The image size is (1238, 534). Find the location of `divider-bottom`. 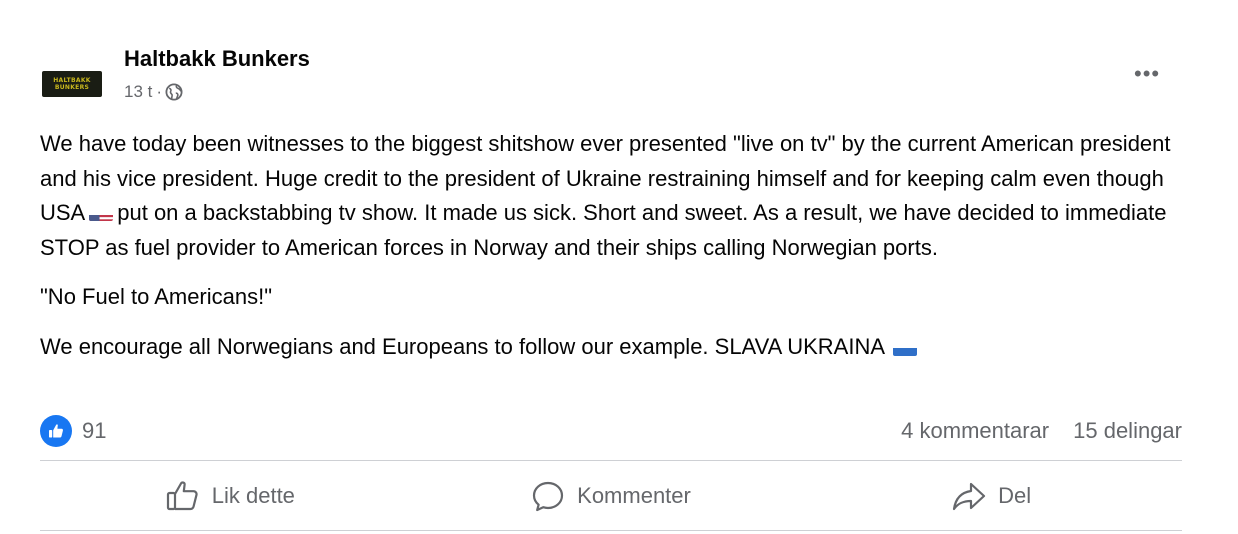

divider-bottom is located at coordinates (611, 530).